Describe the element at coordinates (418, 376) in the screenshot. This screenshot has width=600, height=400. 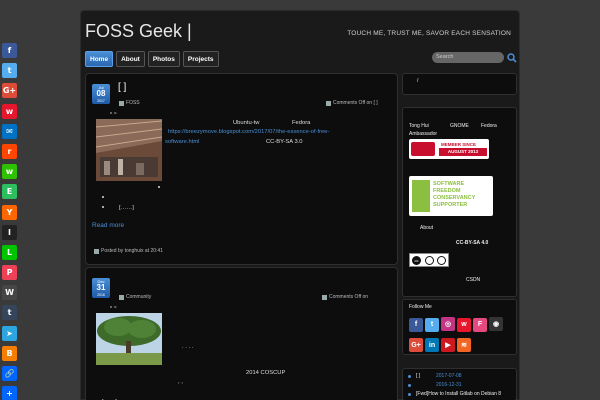
I see `recent-post-link: [ ]` at that location.